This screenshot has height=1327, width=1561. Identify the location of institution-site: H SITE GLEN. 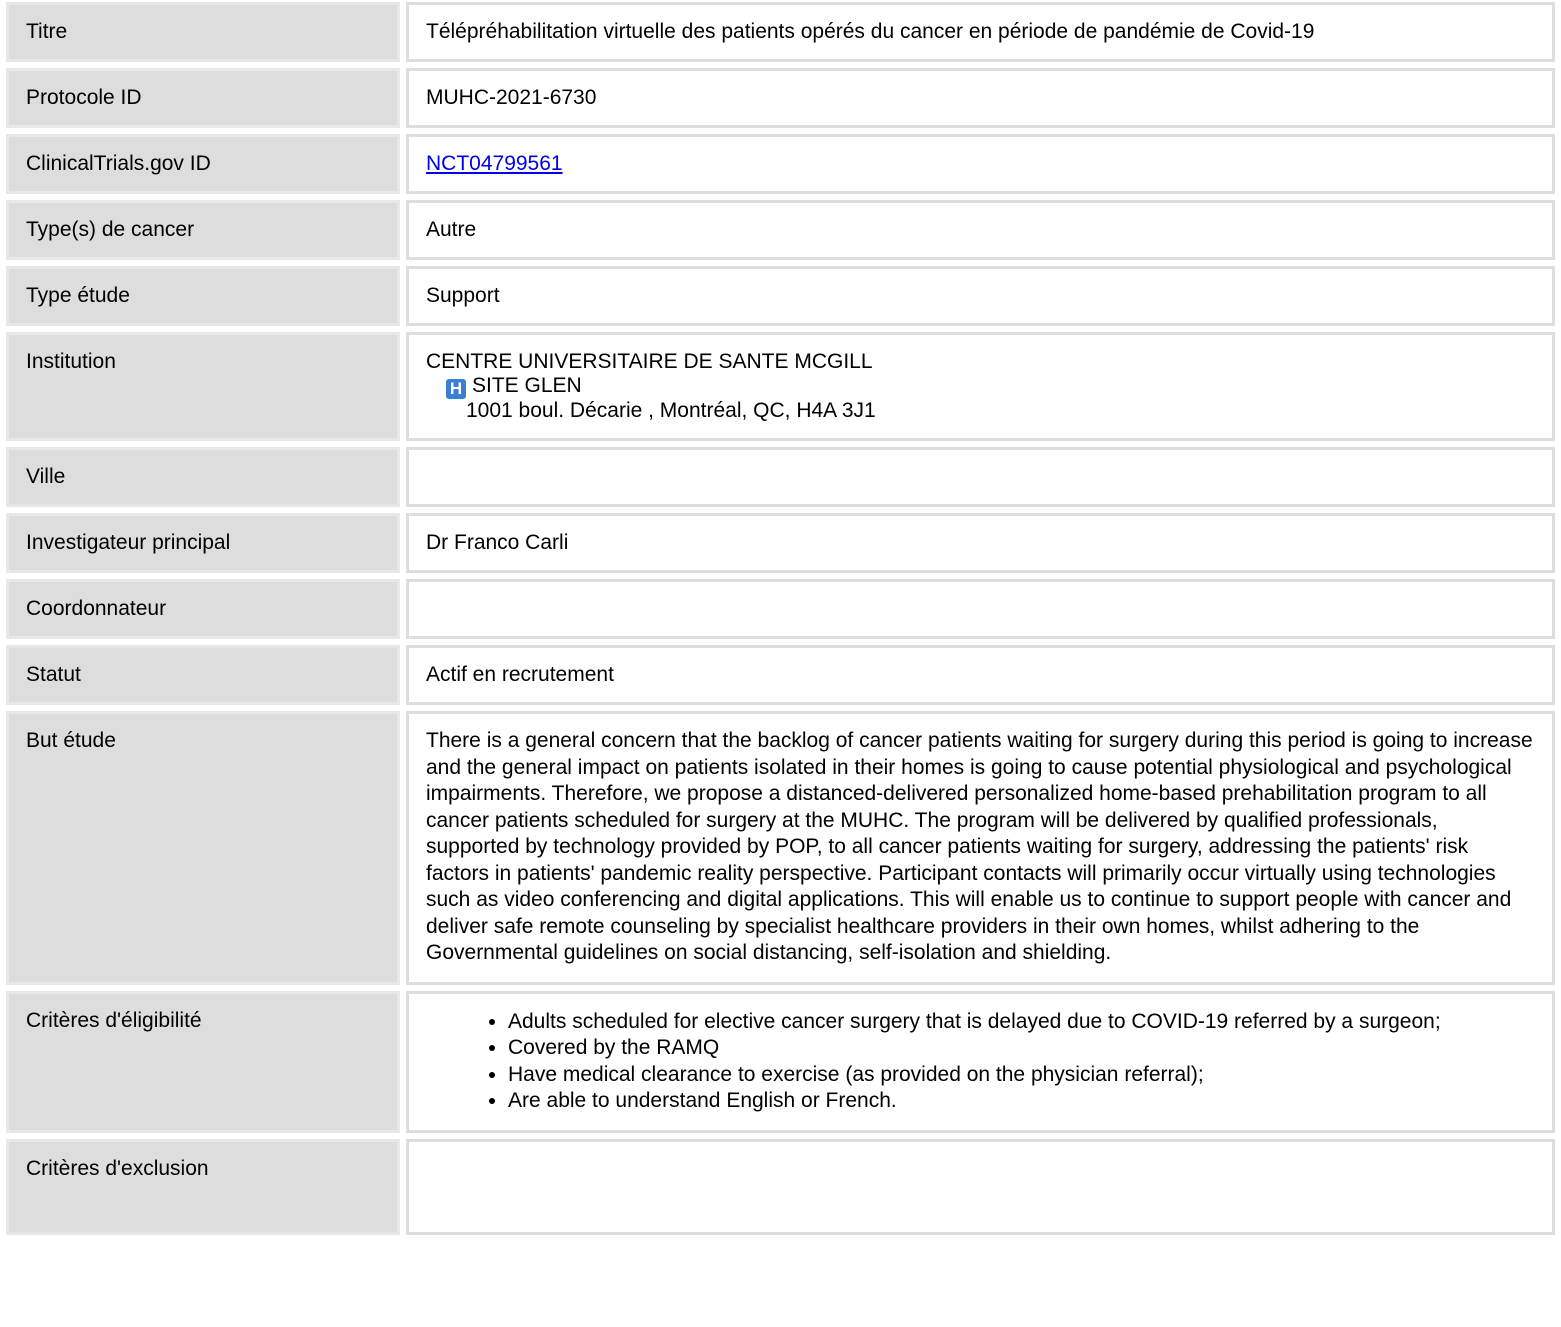
(980, 386).